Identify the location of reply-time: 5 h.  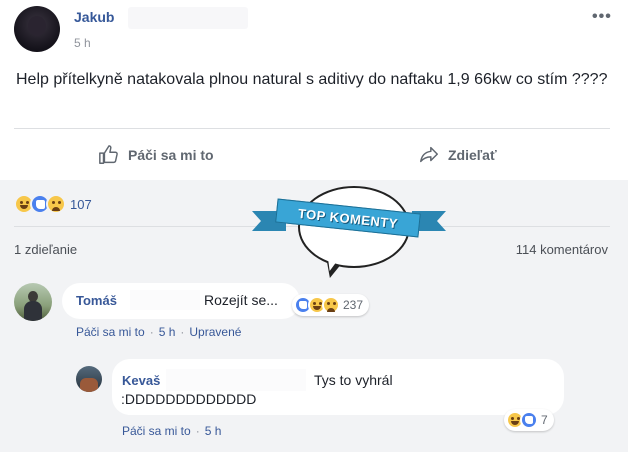
(213, 431).